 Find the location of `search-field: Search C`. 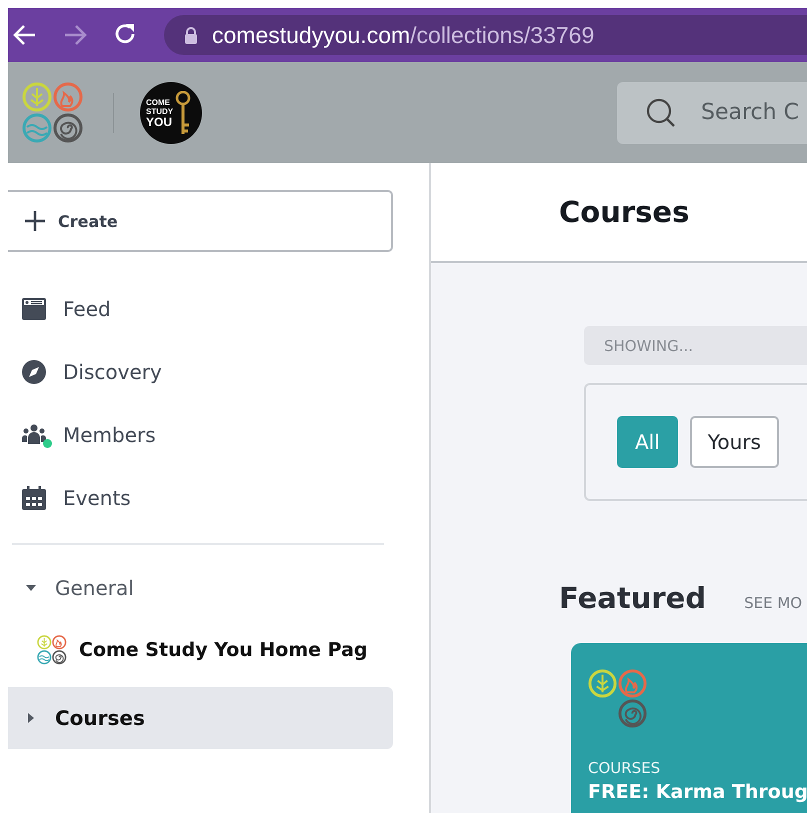

search-field: Search C is located at coordinates (712, 113).